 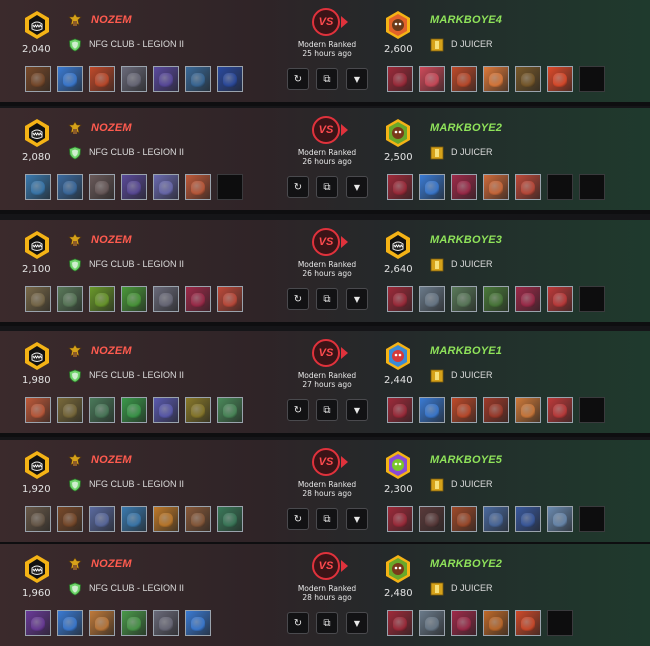 I want to click on opponent-name: MARKBOYE5, so click(x=466, y=460).